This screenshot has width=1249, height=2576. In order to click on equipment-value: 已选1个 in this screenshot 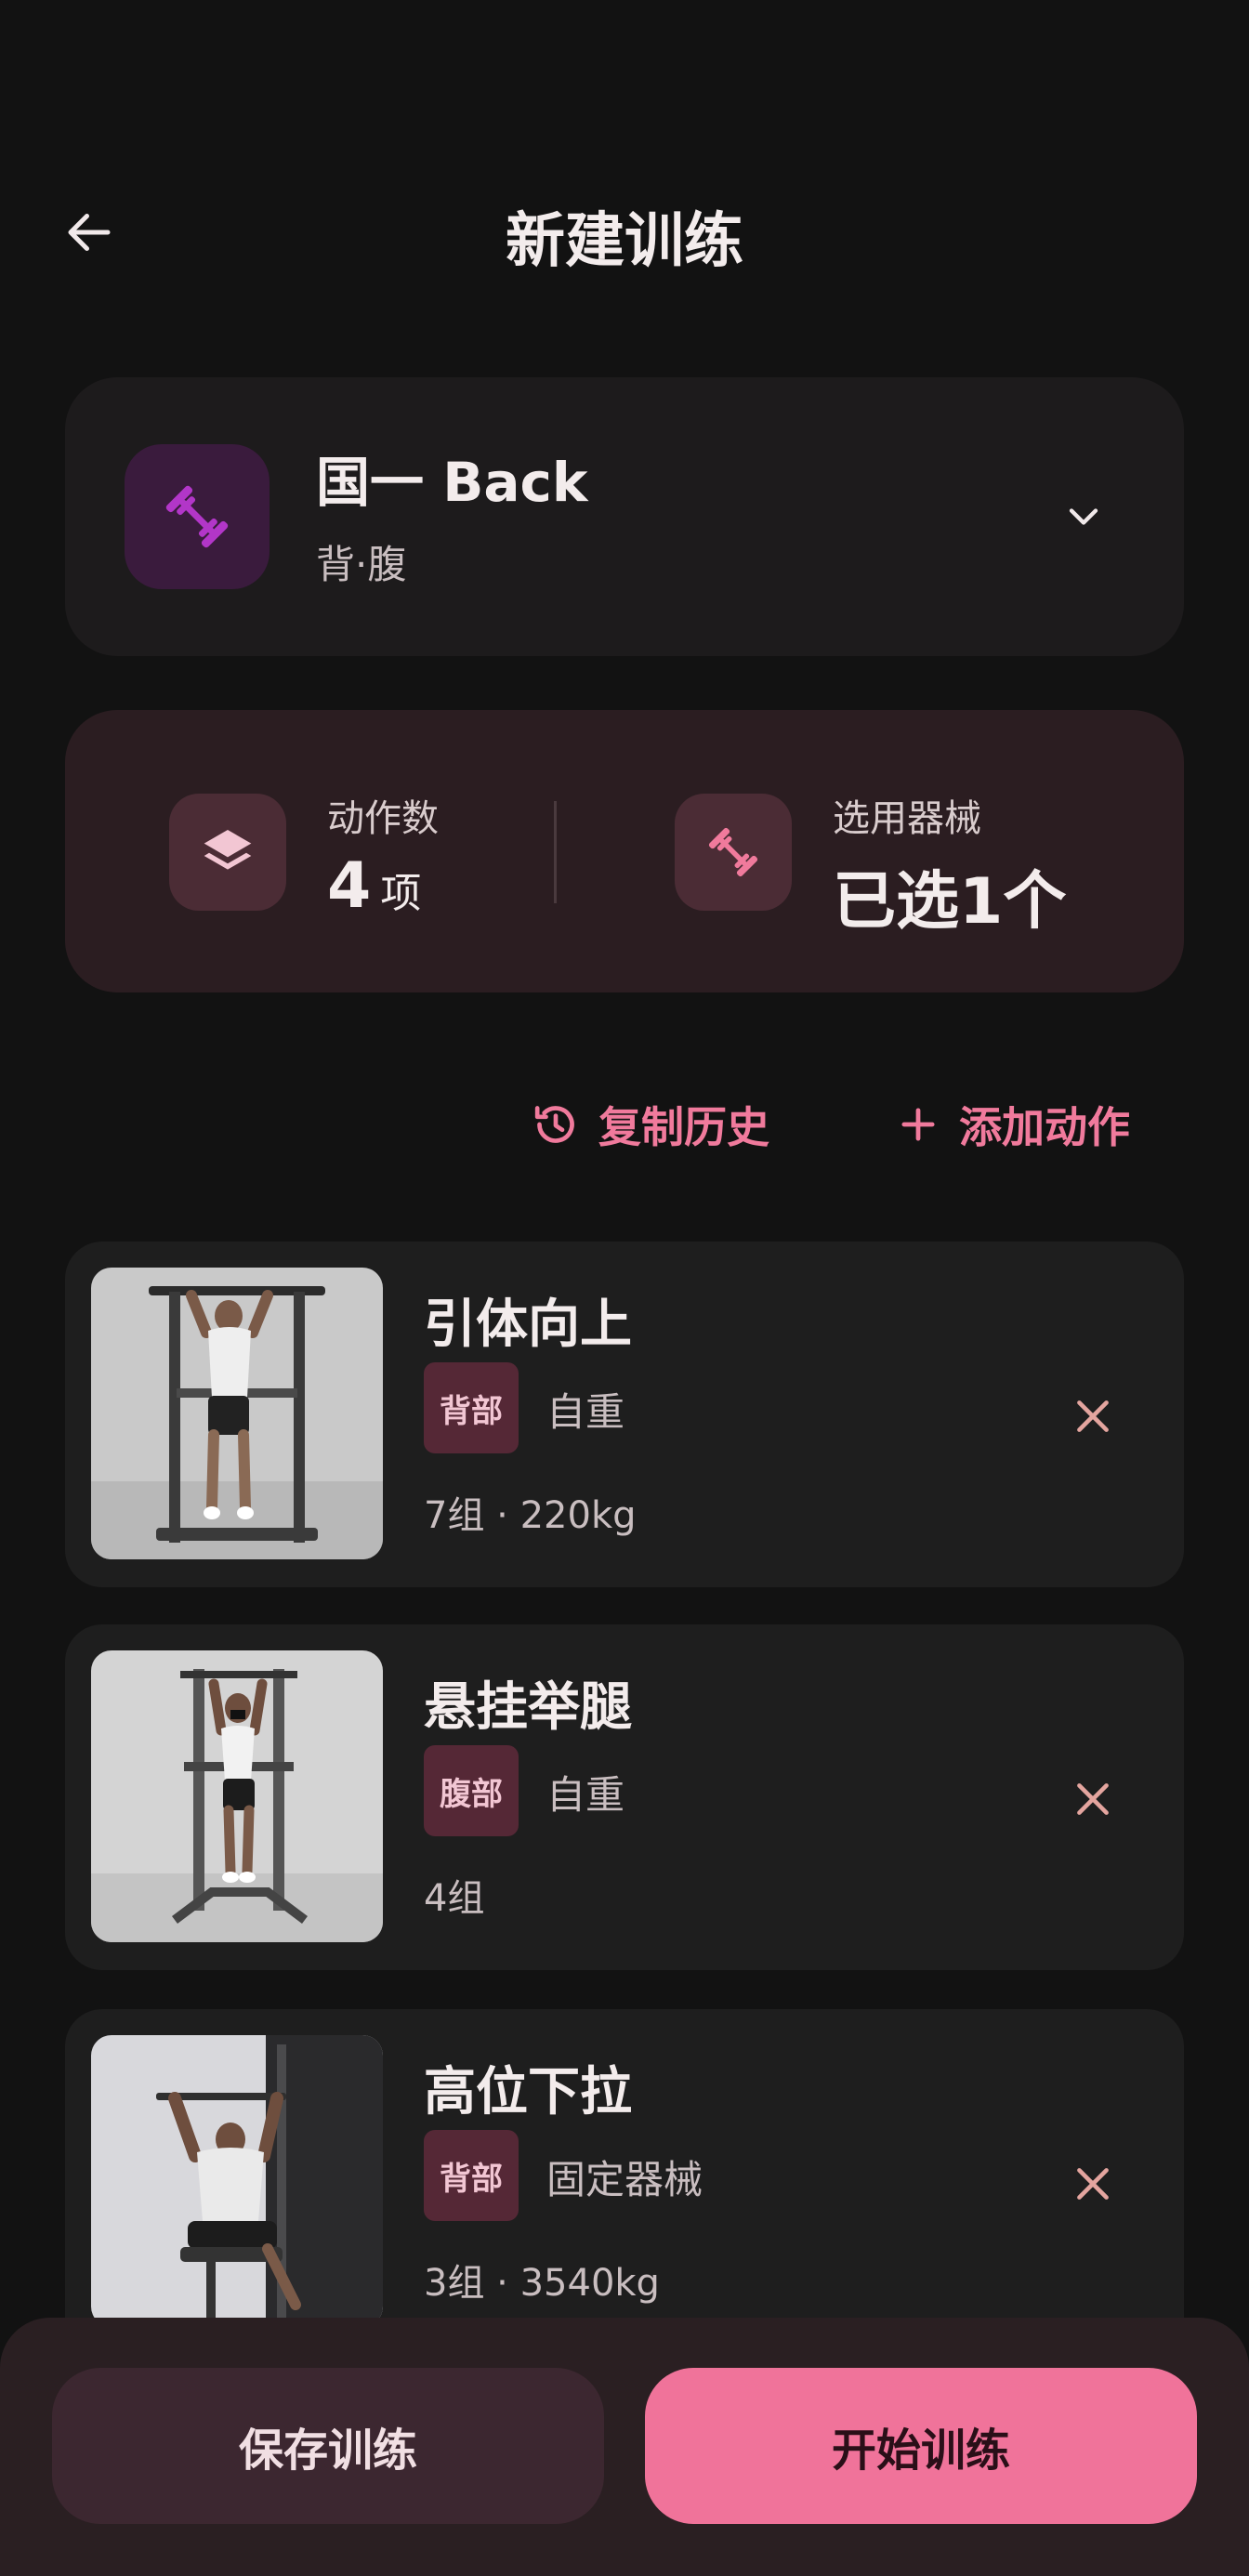, I will do `click(950, 902)`.